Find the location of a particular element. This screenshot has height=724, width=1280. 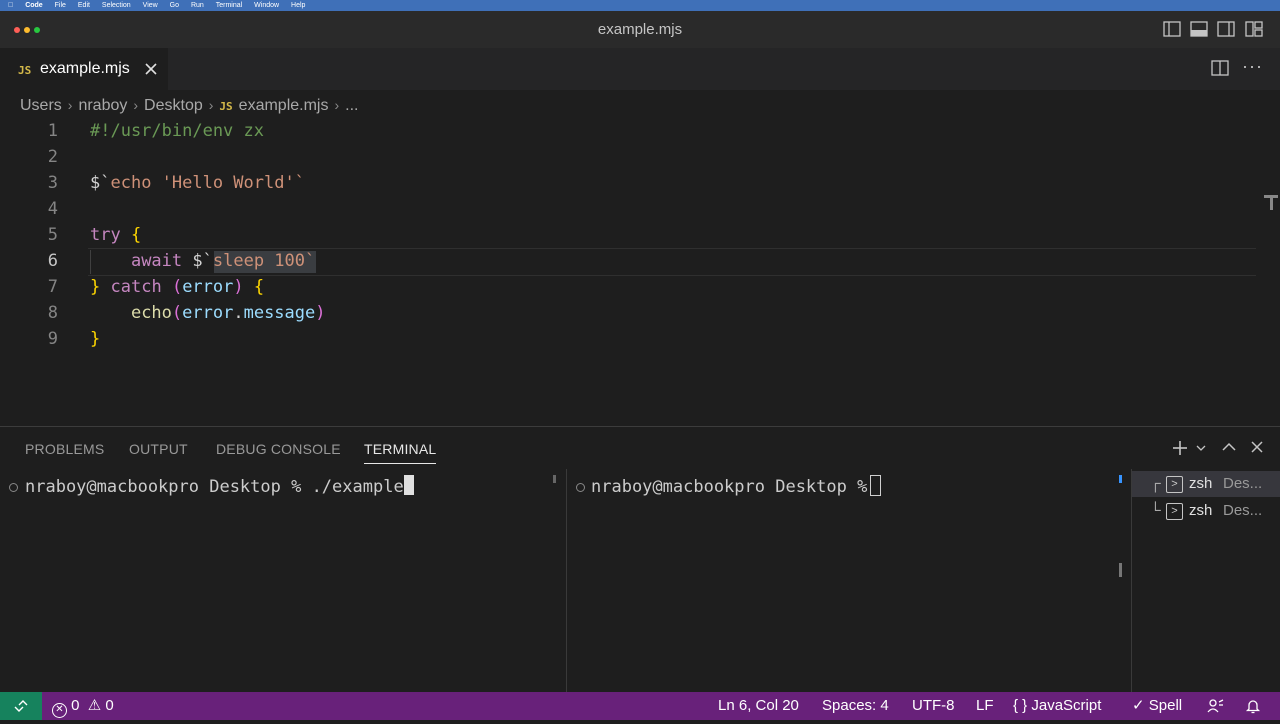

more-actions-icon: ··· is located at coordinates (1252, 66).